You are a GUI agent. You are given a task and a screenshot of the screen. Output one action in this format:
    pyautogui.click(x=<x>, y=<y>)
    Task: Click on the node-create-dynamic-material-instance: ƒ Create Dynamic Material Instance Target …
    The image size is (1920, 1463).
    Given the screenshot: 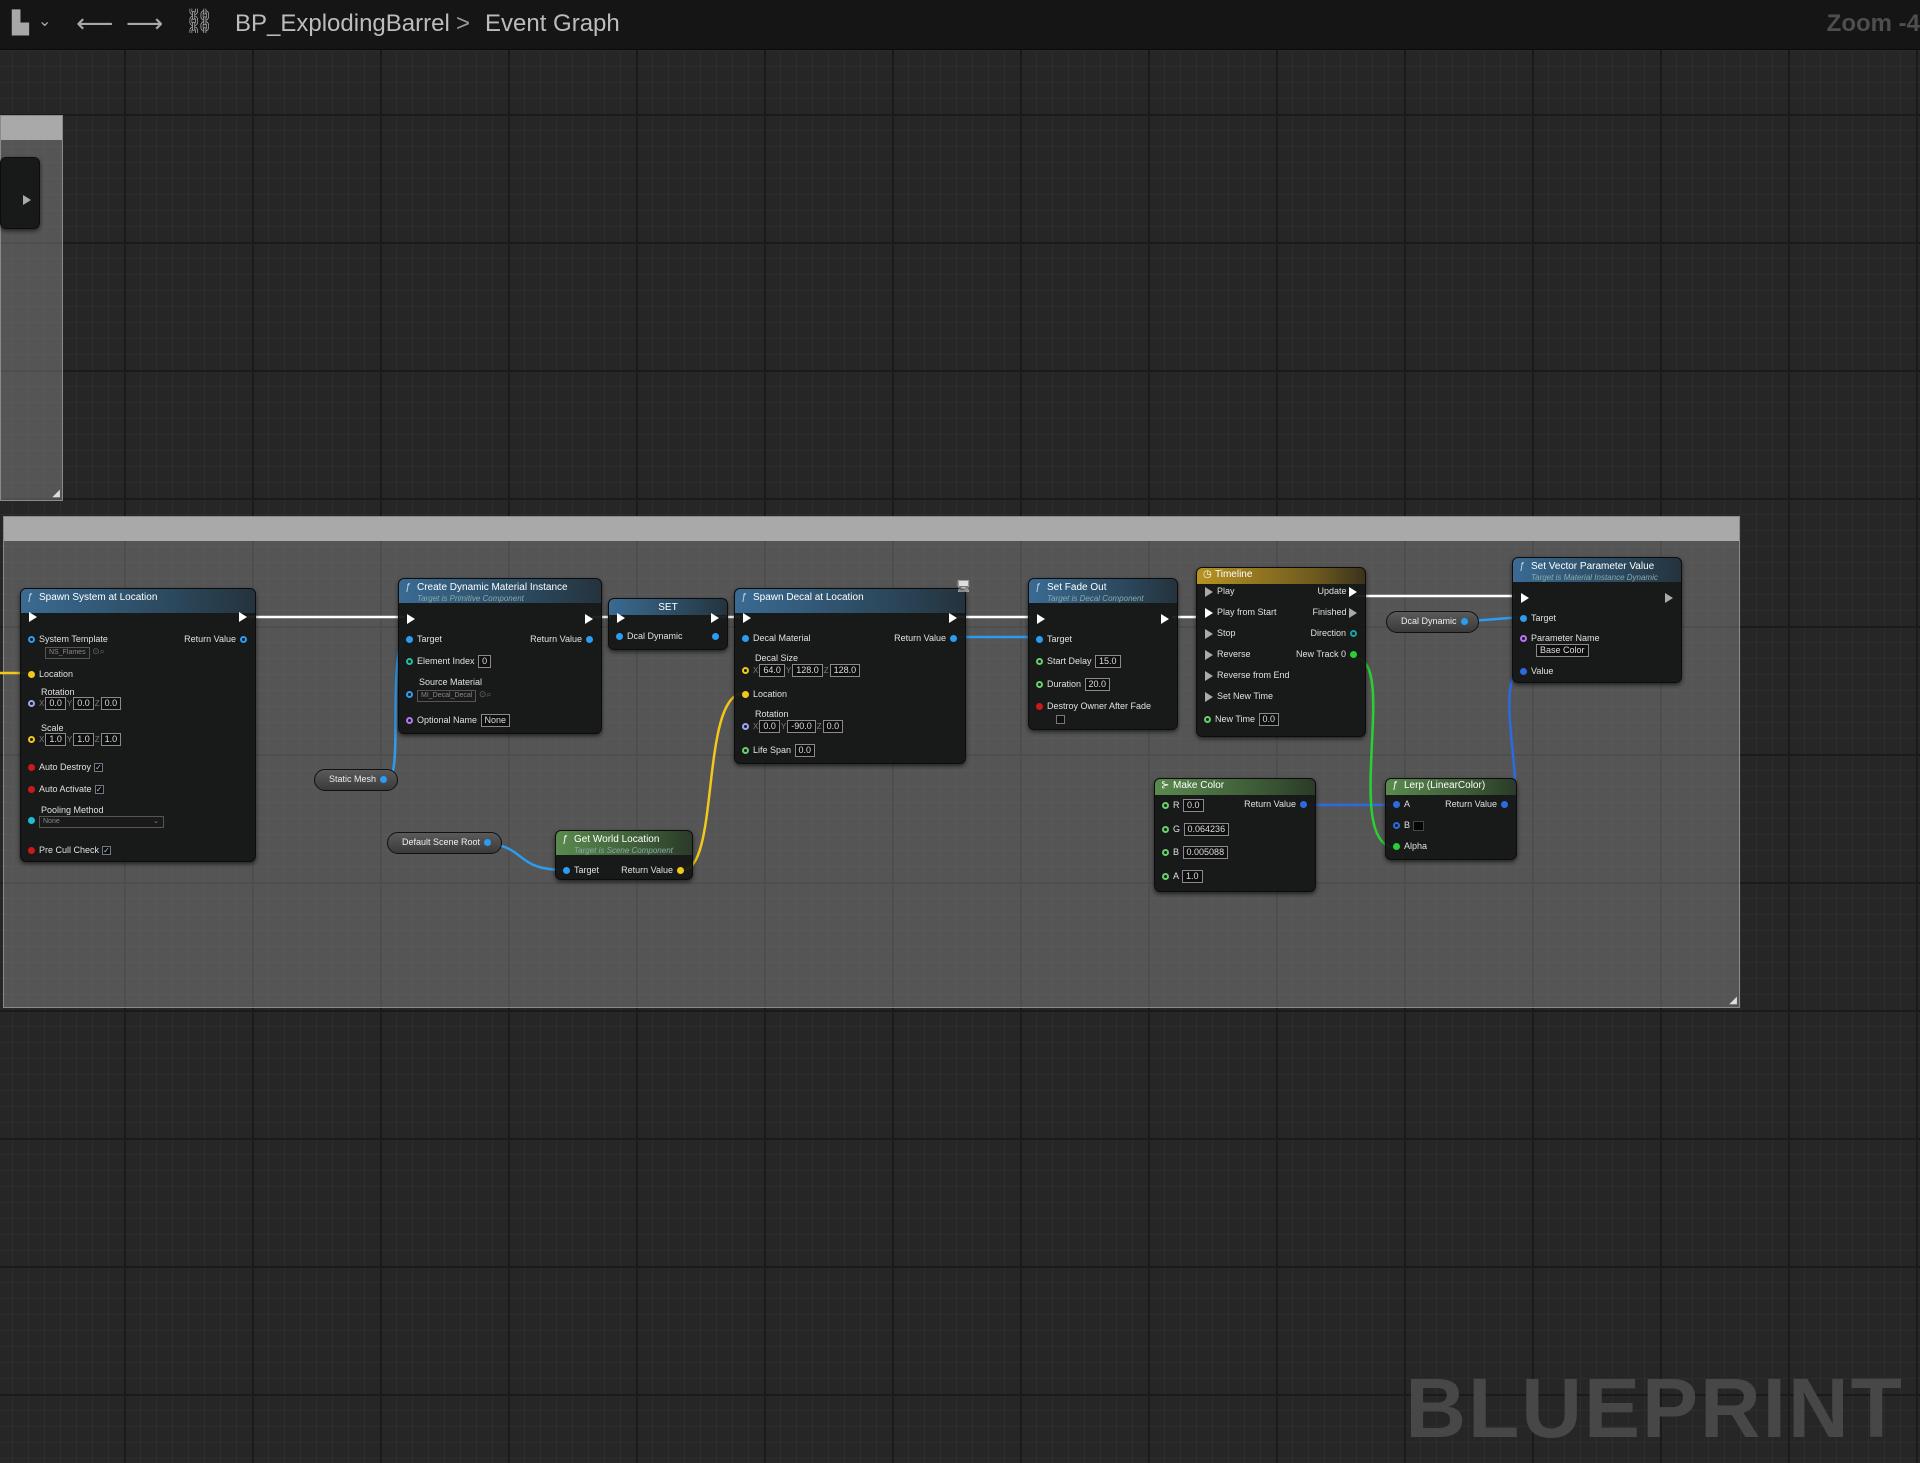 What is the action you would take?
    pyautogui.click(x=500, y=656)
    